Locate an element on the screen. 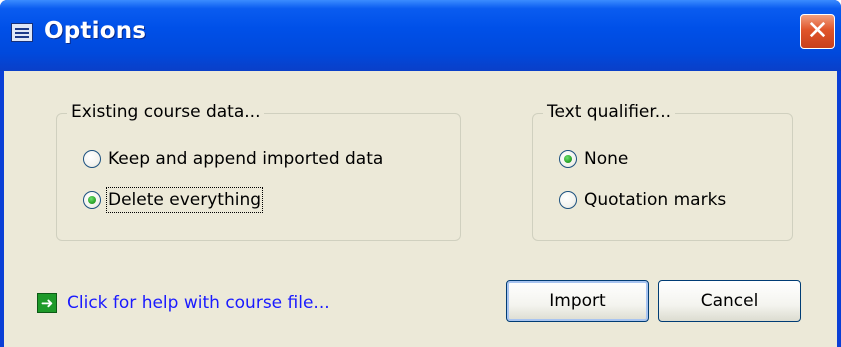  radio-none-label: None is located at coordinates (606, 159).